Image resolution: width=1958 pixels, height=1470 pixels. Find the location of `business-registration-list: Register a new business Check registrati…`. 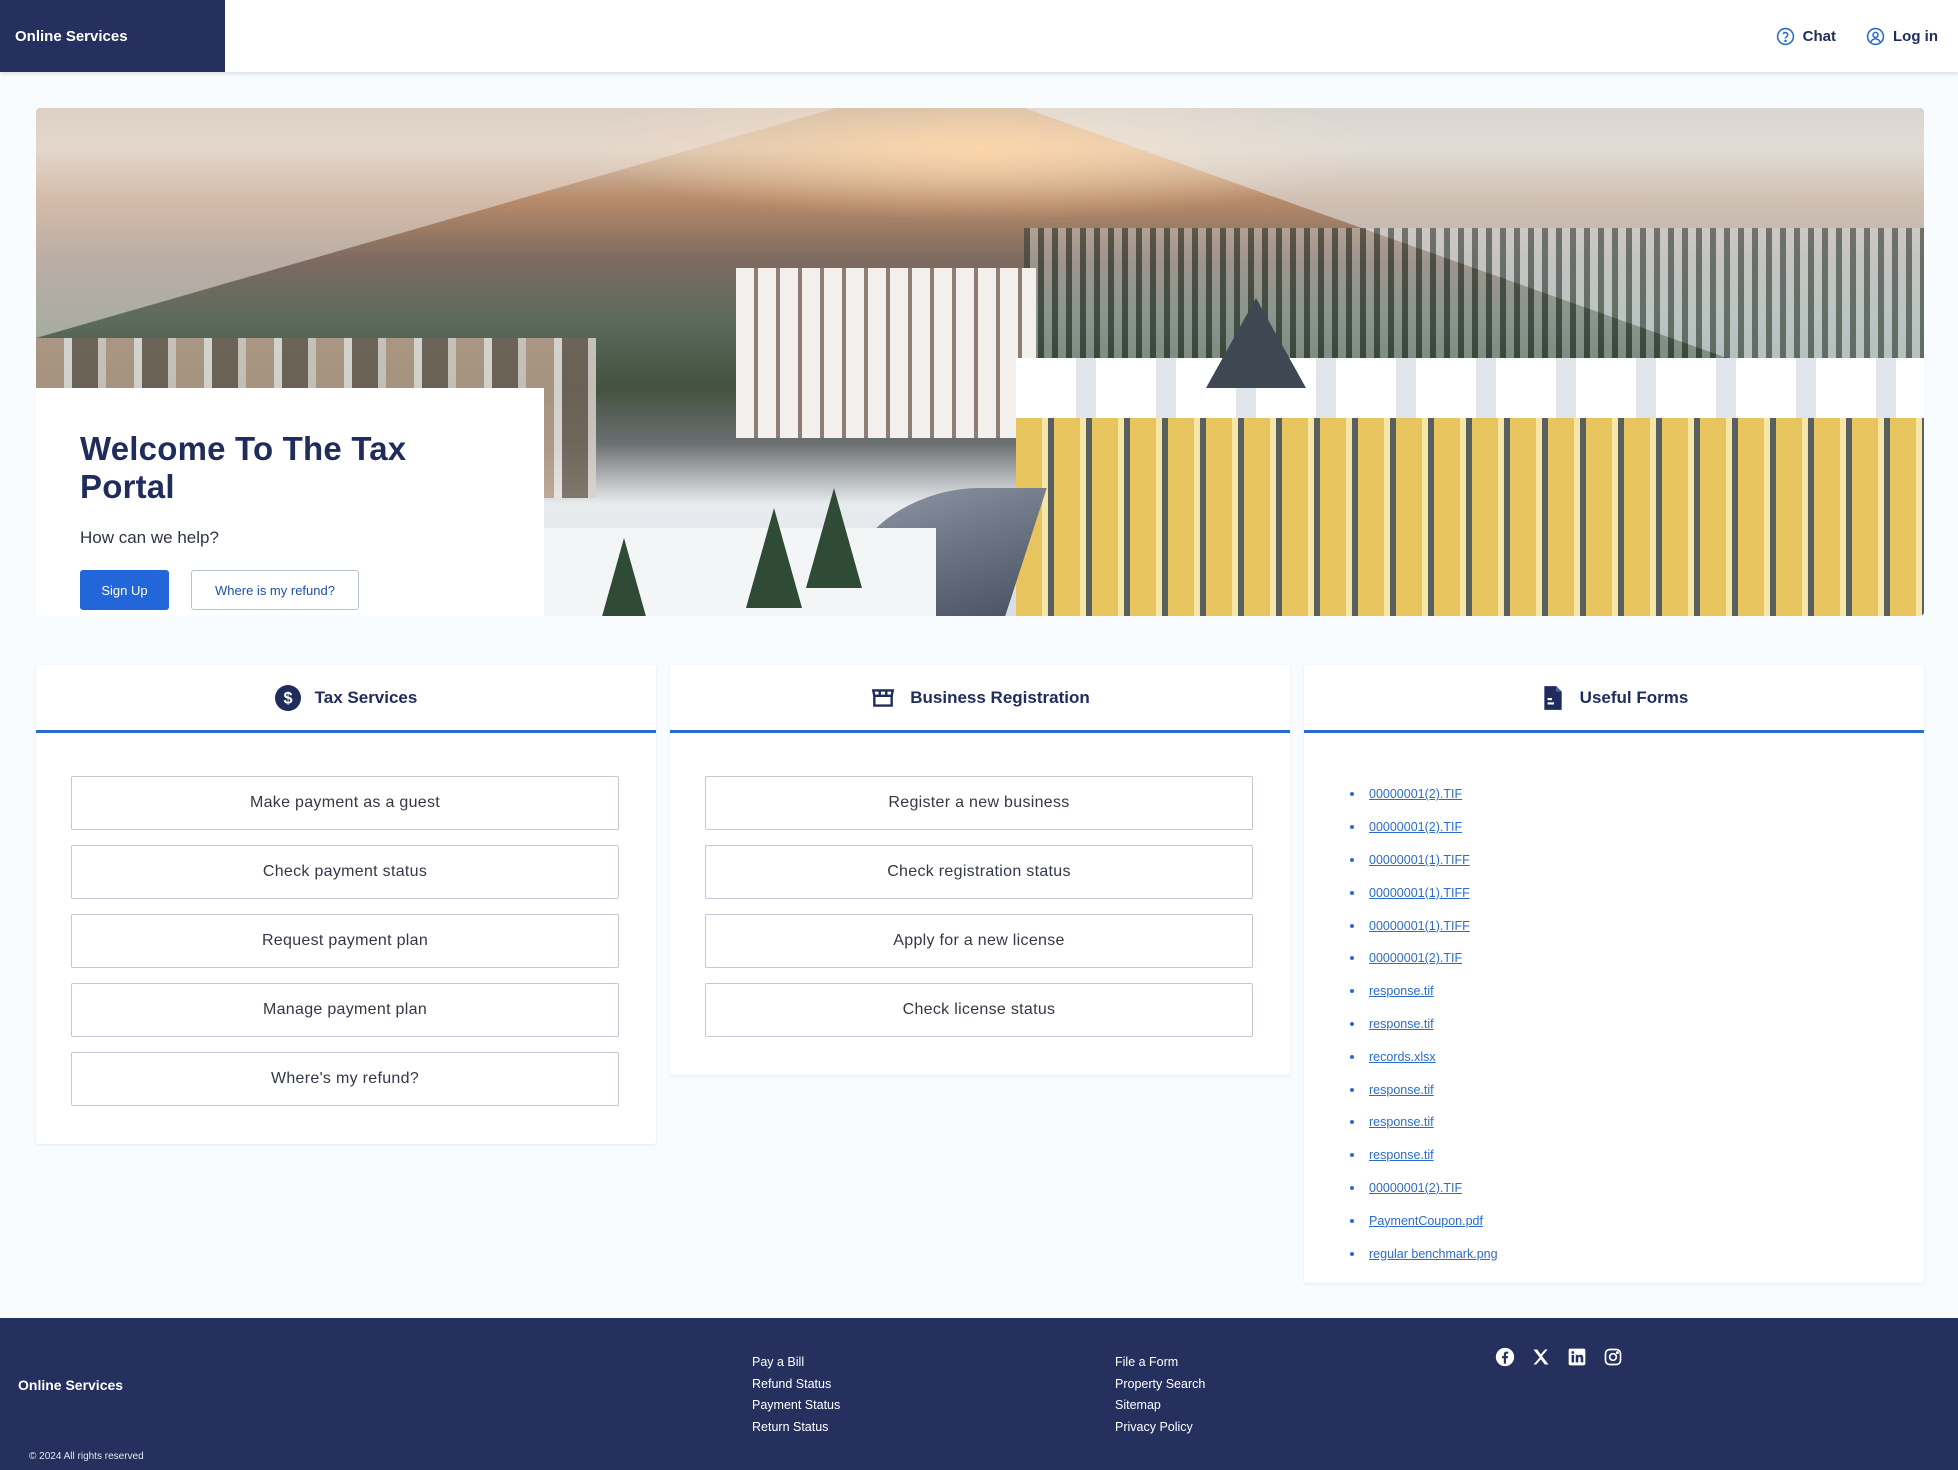

business-registration-list: Register a new business Check registrati… is located at coordinates (980, 902).